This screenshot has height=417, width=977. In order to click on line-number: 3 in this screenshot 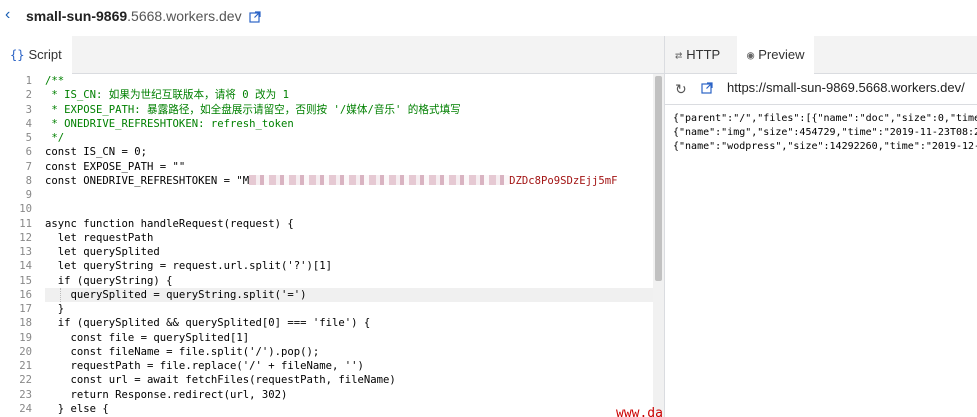, I will do `click(28, 109)`.